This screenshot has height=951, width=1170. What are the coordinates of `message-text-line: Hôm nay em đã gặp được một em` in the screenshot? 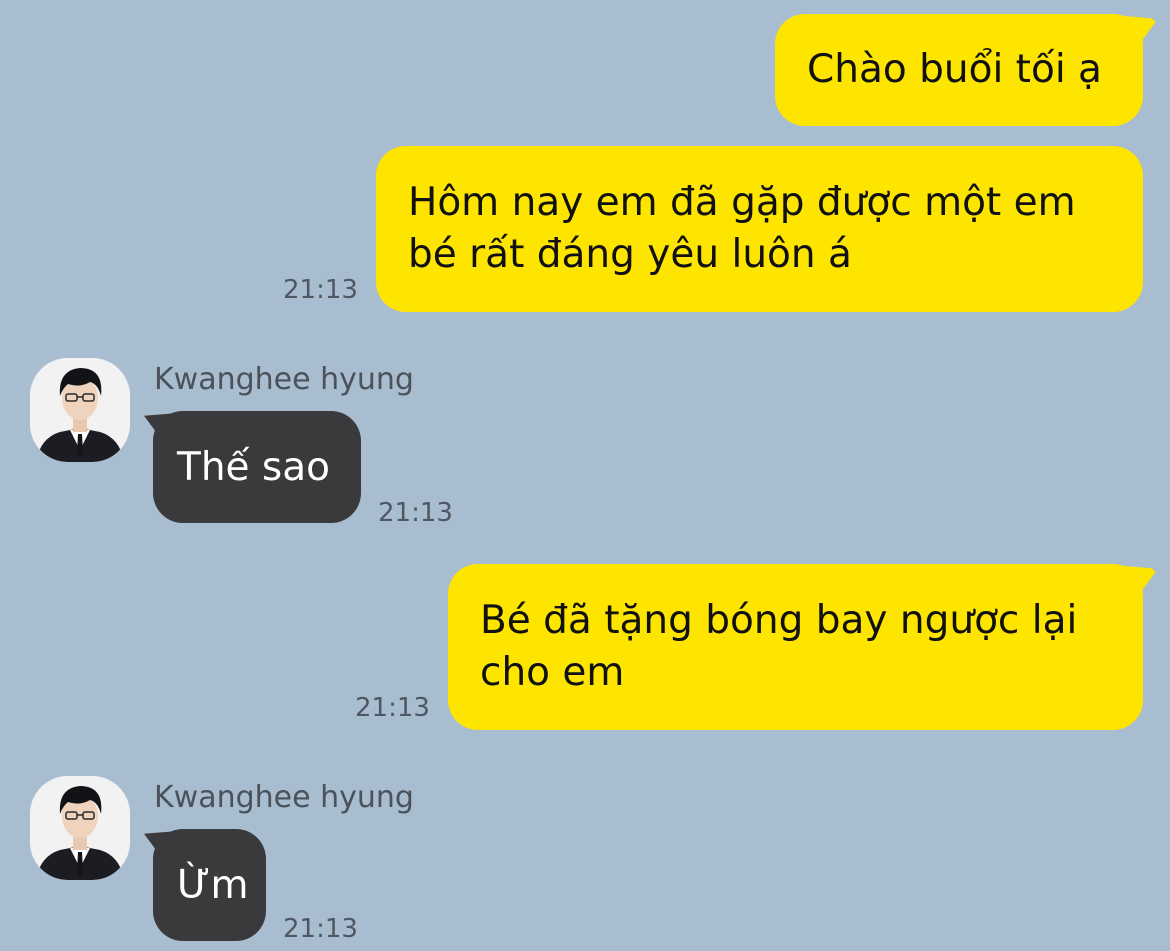 It's located at (742, 202).